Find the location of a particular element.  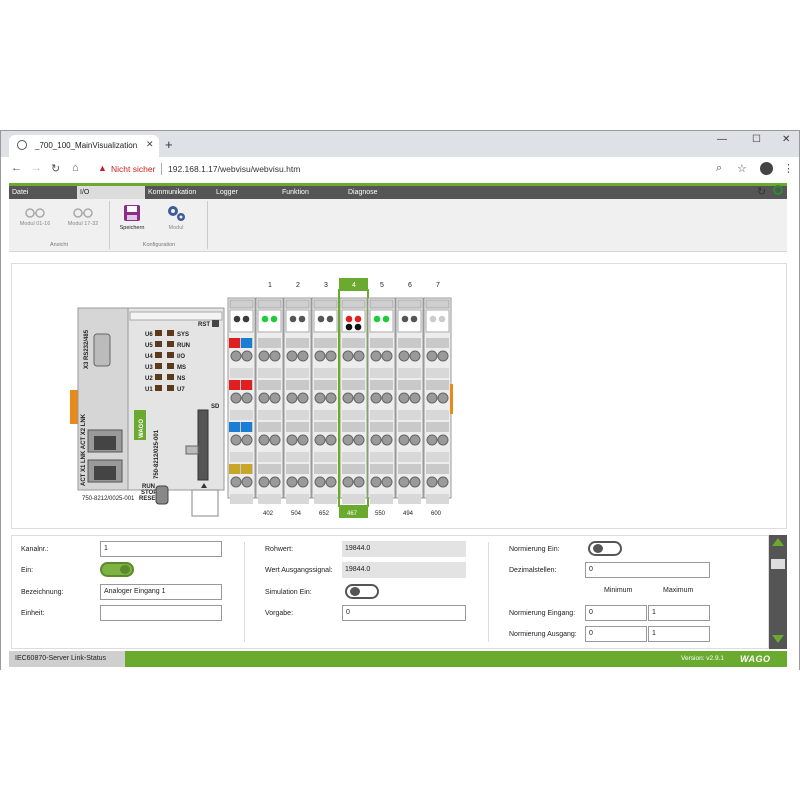

refresh-icon: ↻ is located at coordinates (761, 191).